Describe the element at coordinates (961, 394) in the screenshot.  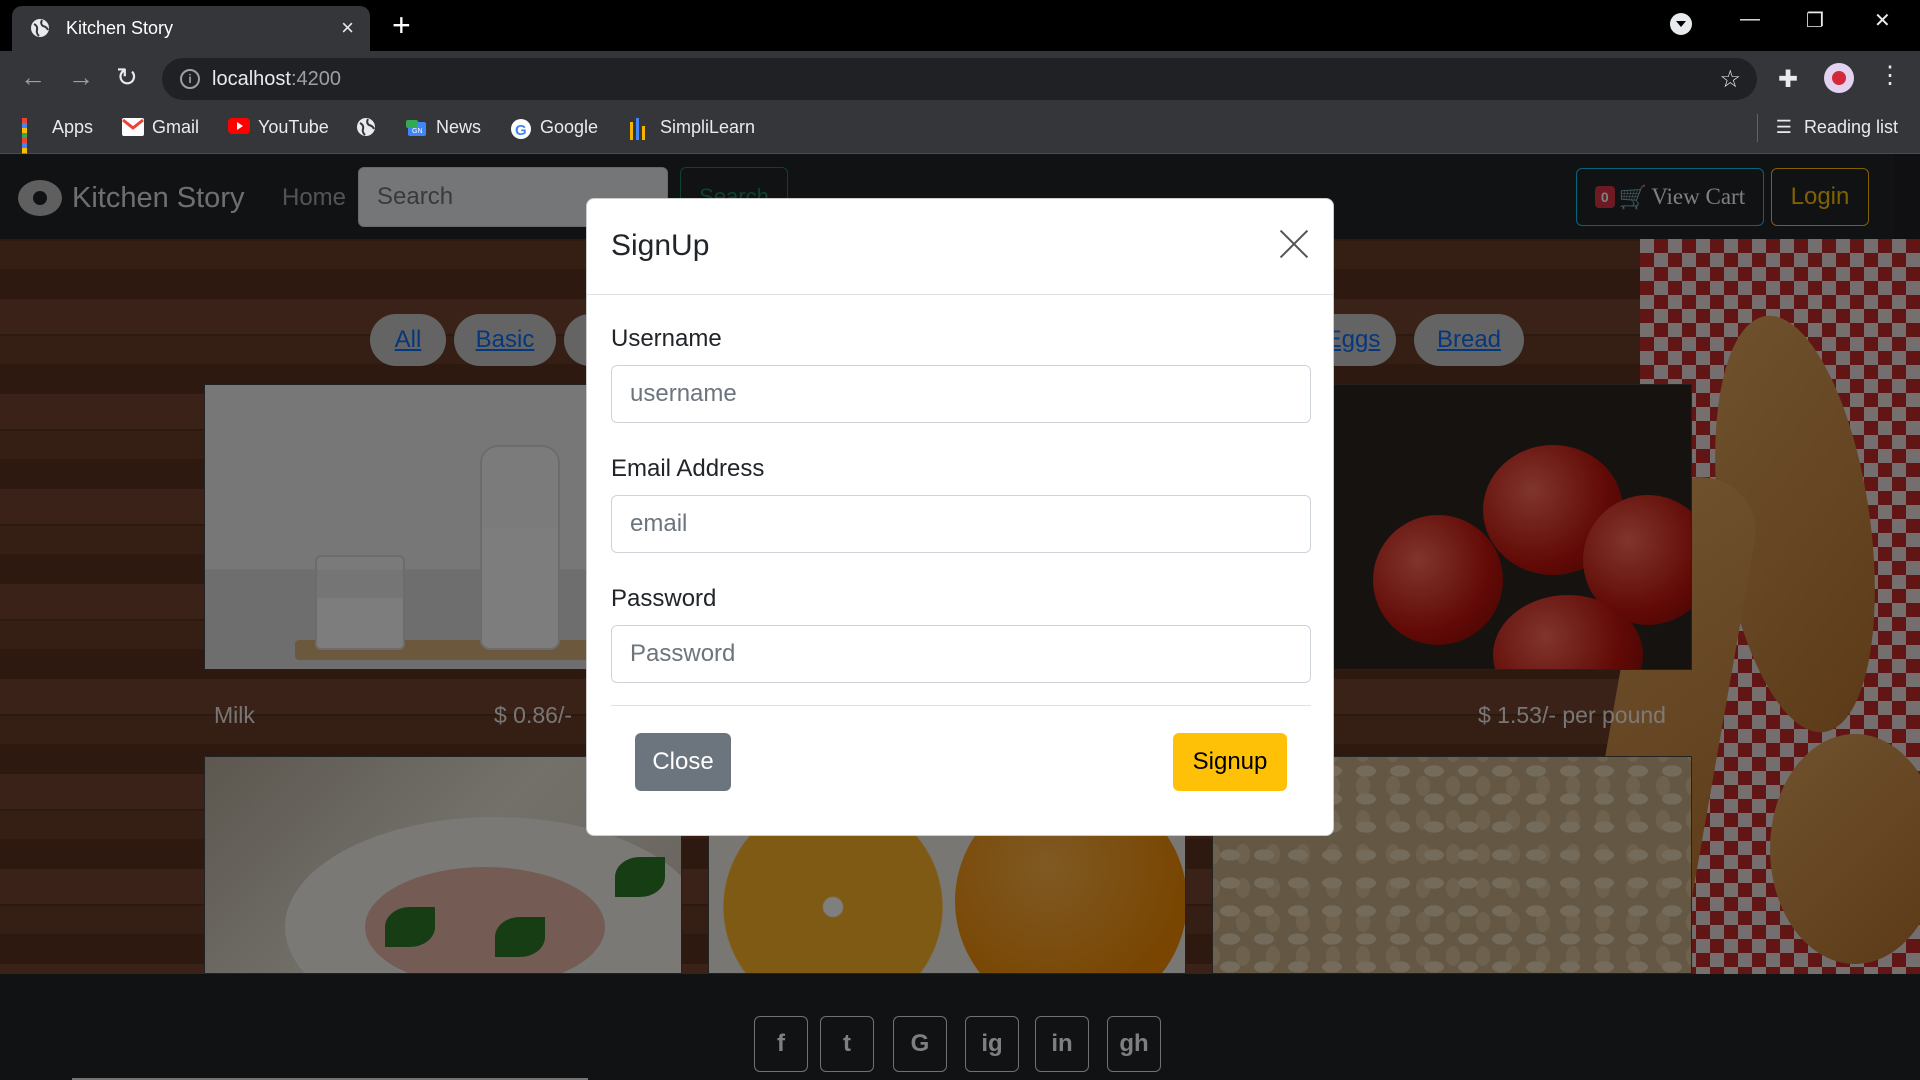
I see `username-field` at that location.